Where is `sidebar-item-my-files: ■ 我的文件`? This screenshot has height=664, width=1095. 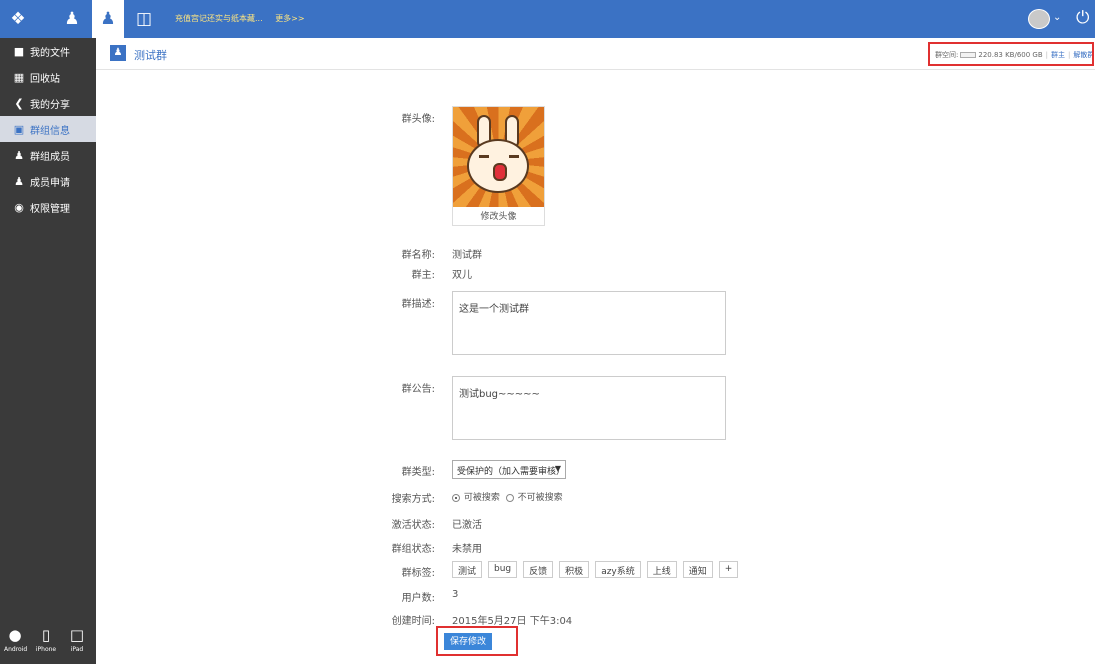 sidebar-item-my-files: ■ 我的文件 is located at coordinates (48, 51).